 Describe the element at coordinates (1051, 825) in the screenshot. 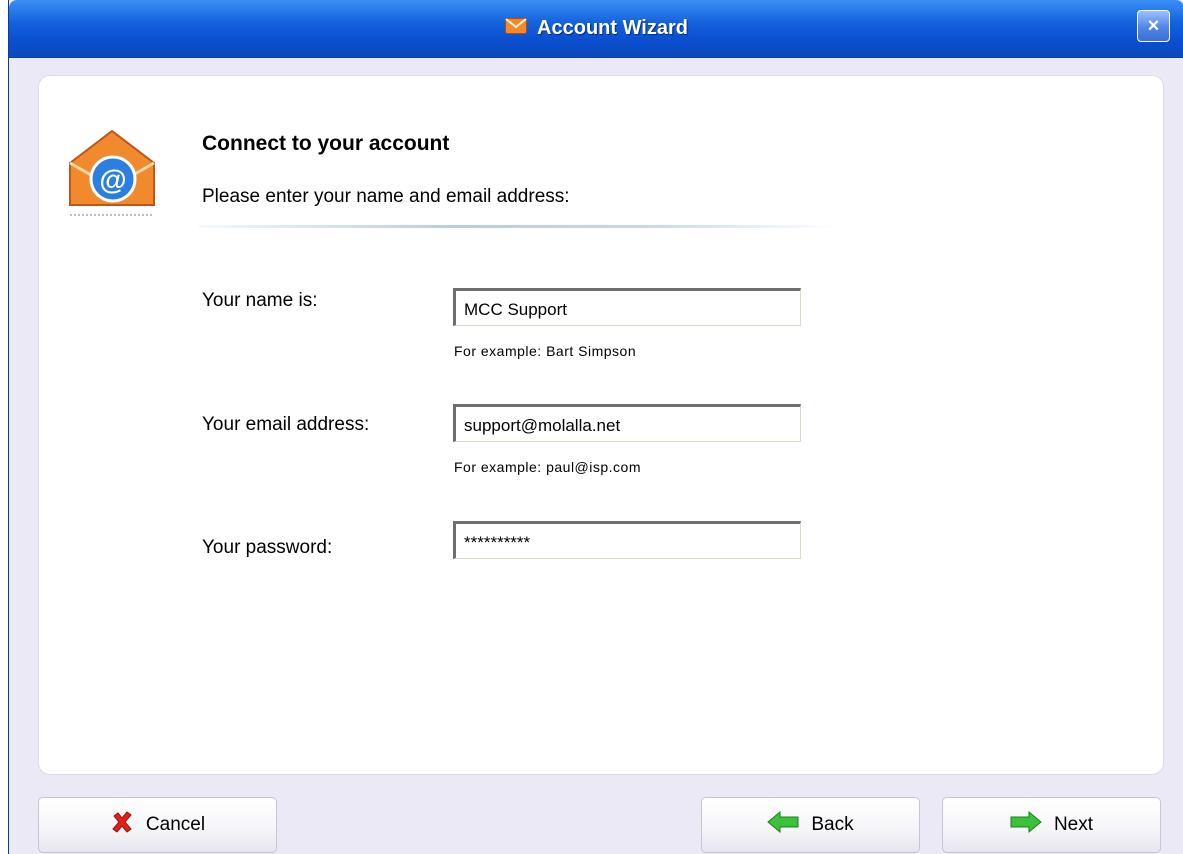

I see `next-button: Next` at that location.